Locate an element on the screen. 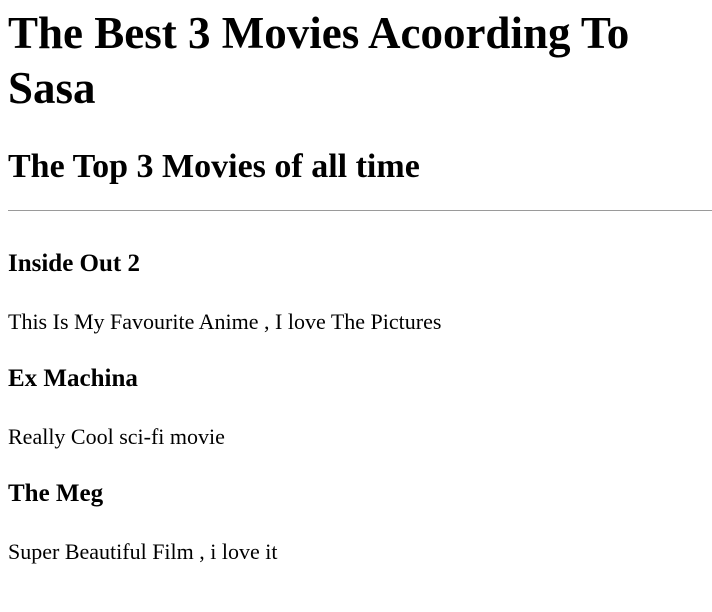 Image resolution: width=712 pixels, height=612 pixels. movie-description-2: Really Cool sci-fi movie is located at coordinates (116, 436).